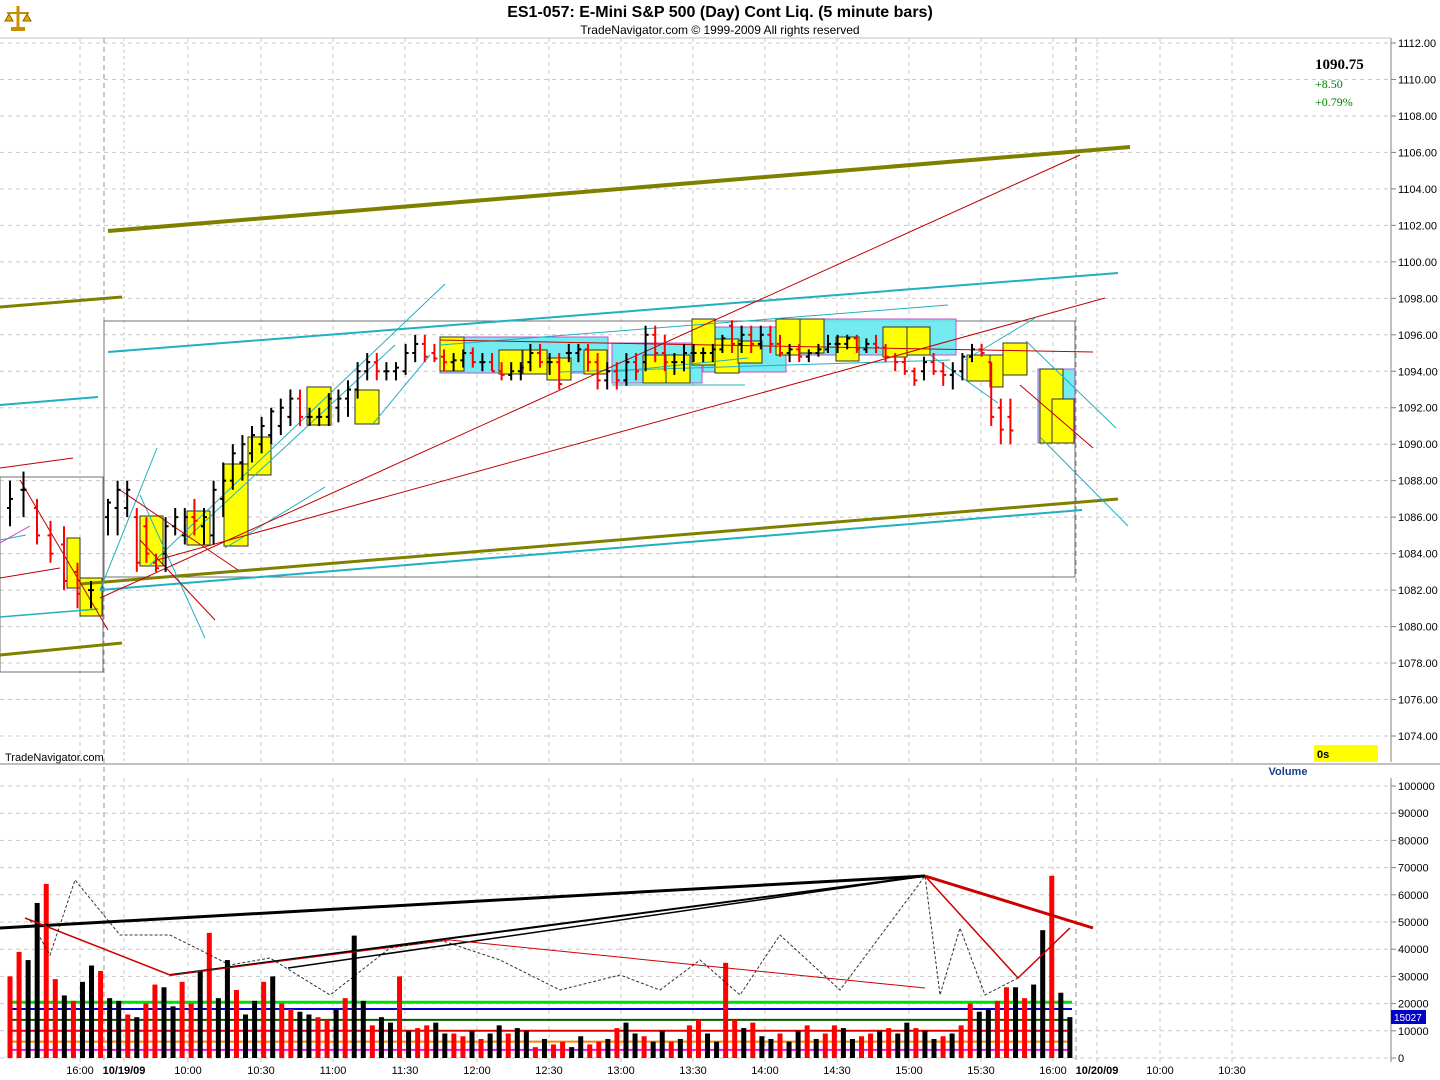  I want to click on price-tick-label: 1088.00, so click(1418, 482).